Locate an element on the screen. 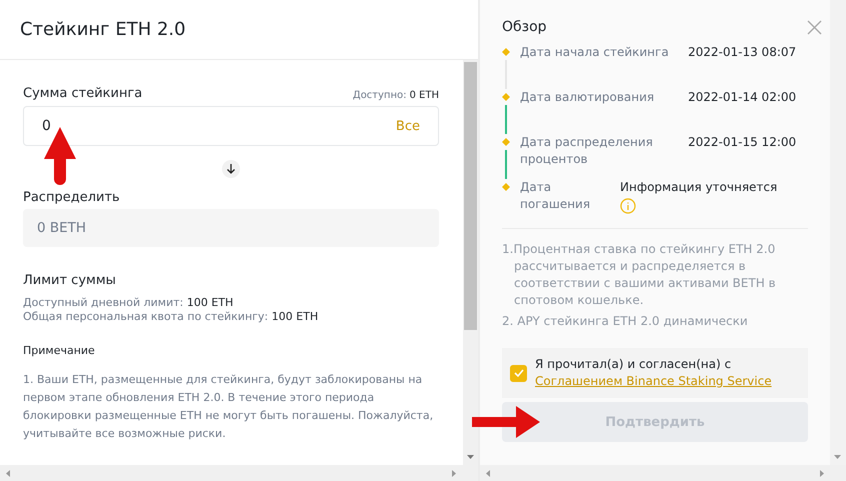  available-value: 0 ETH is located at coordinates (424, 95).